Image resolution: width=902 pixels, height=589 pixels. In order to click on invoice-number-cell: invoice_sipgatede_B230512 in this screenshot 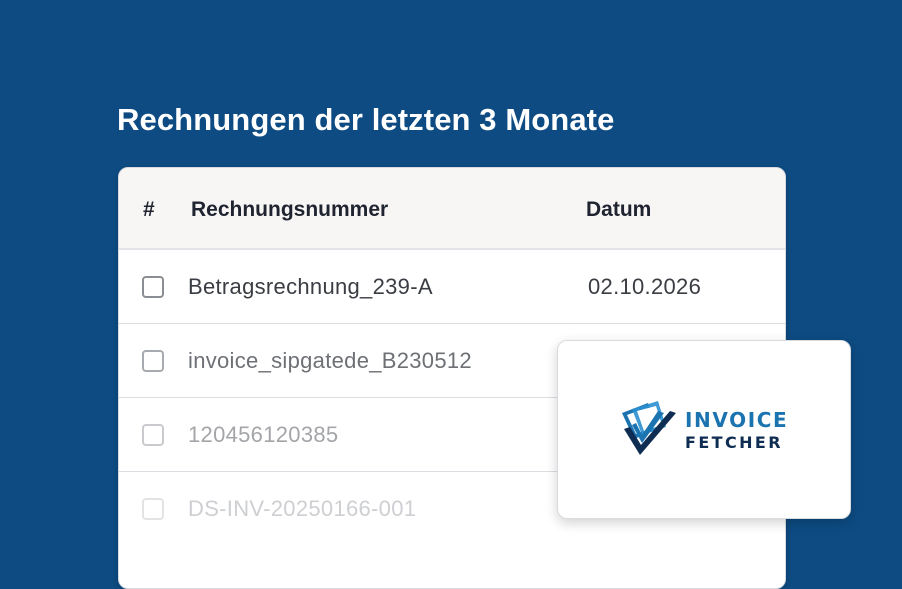, I will do `click(330, 360)`.